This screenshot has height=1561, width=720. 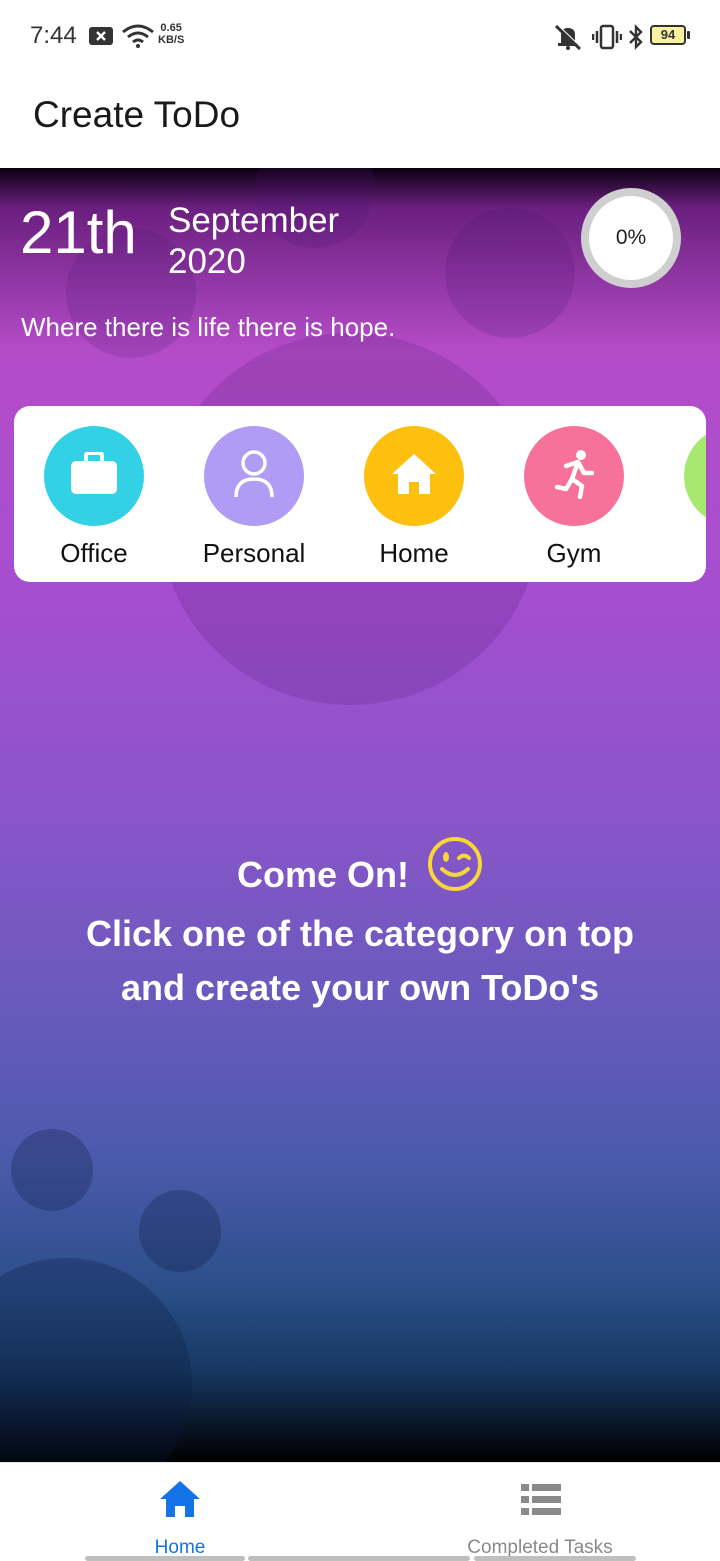 I want to click on progress-indicator: 0%, so click(x=631, y=238).